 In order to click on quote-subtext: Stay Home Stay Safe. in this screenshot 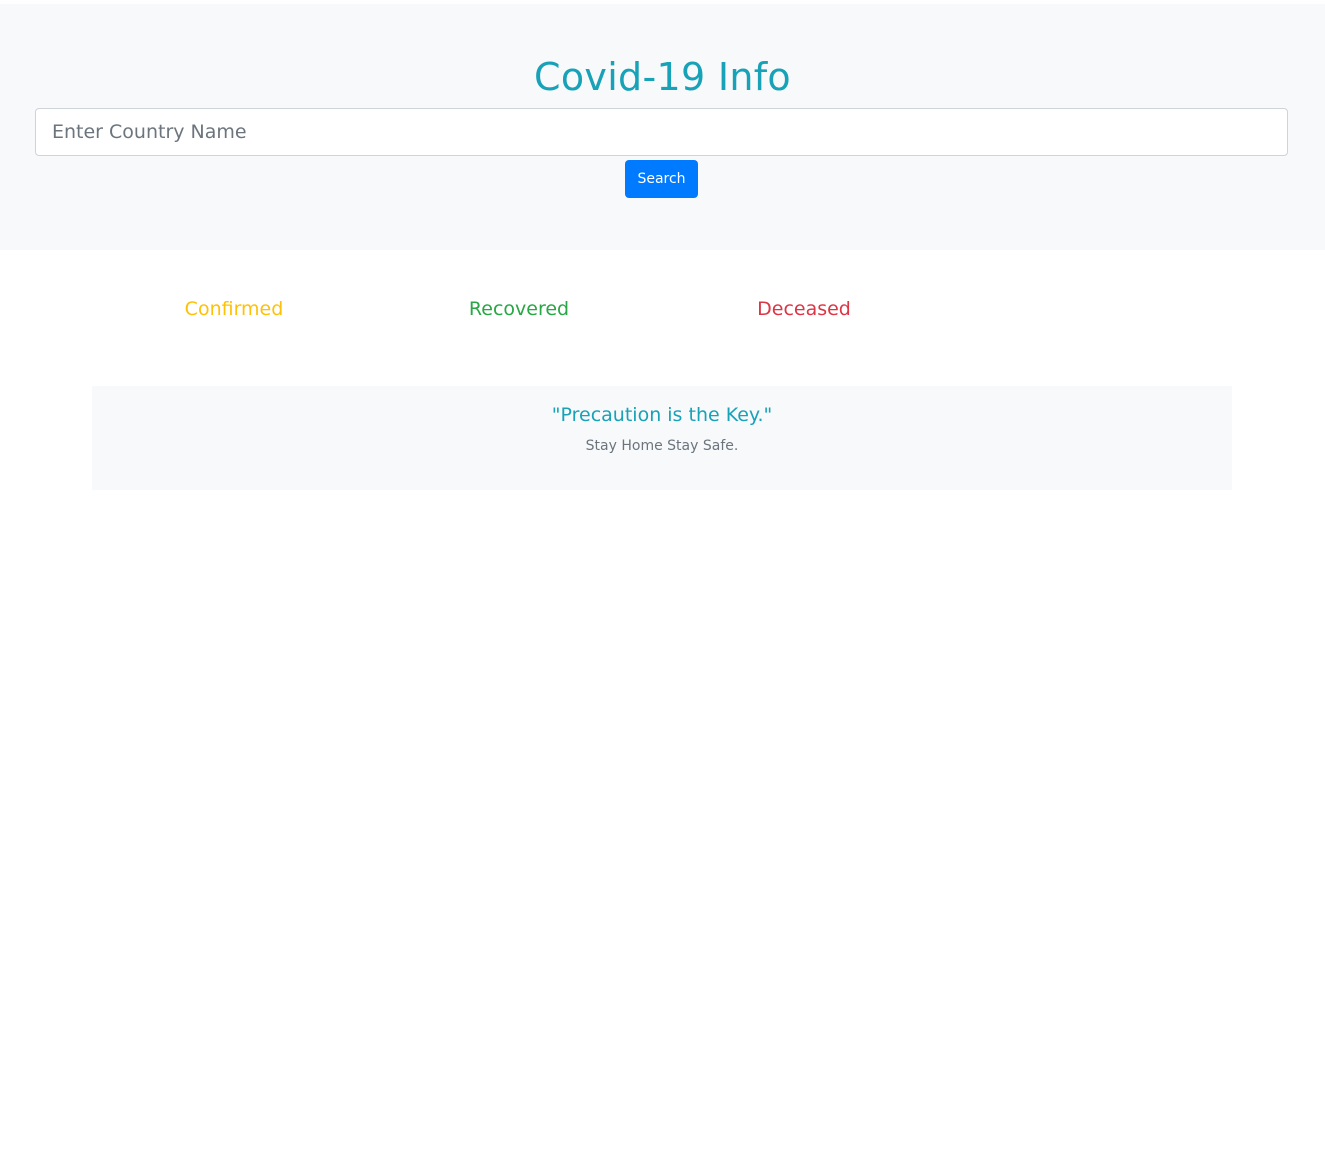, I will do `click(662, 446)`.